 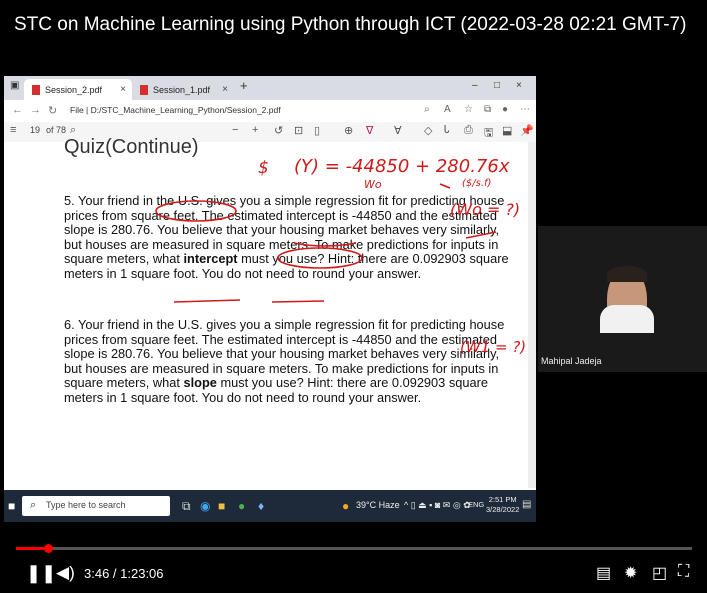 I want to click on ink-circle-square-feet, so click(x=196, y=211).